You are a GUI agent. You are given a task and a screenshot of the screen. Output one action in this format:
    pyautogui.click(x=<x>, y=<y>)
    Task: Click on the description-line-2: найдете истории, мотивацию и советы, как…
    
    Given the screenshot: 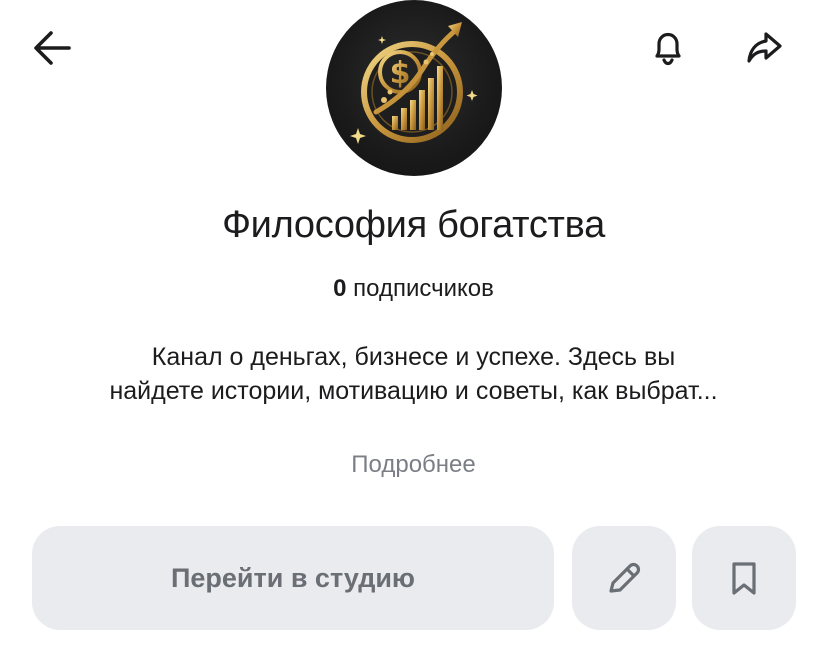 What is the action you would take?
    pyautogui.click(x=413, y=391)
    